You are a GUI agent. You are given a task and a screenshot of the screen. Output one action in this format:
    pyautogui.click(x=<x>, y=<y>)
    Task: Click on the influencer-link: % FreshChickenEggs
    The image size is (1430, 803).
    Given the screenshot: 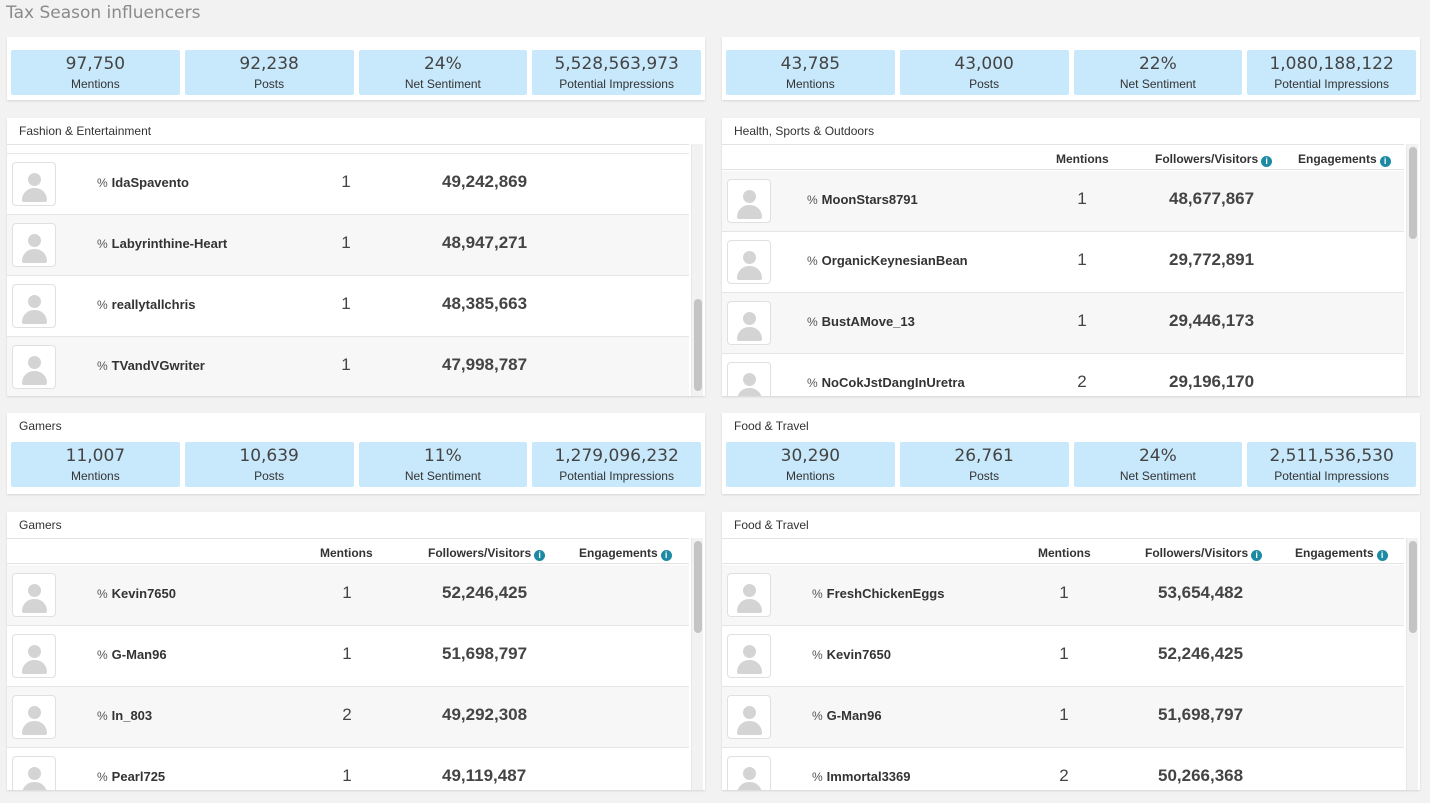 What is the action you would take?
    pyautogui.click(x=878, y=593)
    